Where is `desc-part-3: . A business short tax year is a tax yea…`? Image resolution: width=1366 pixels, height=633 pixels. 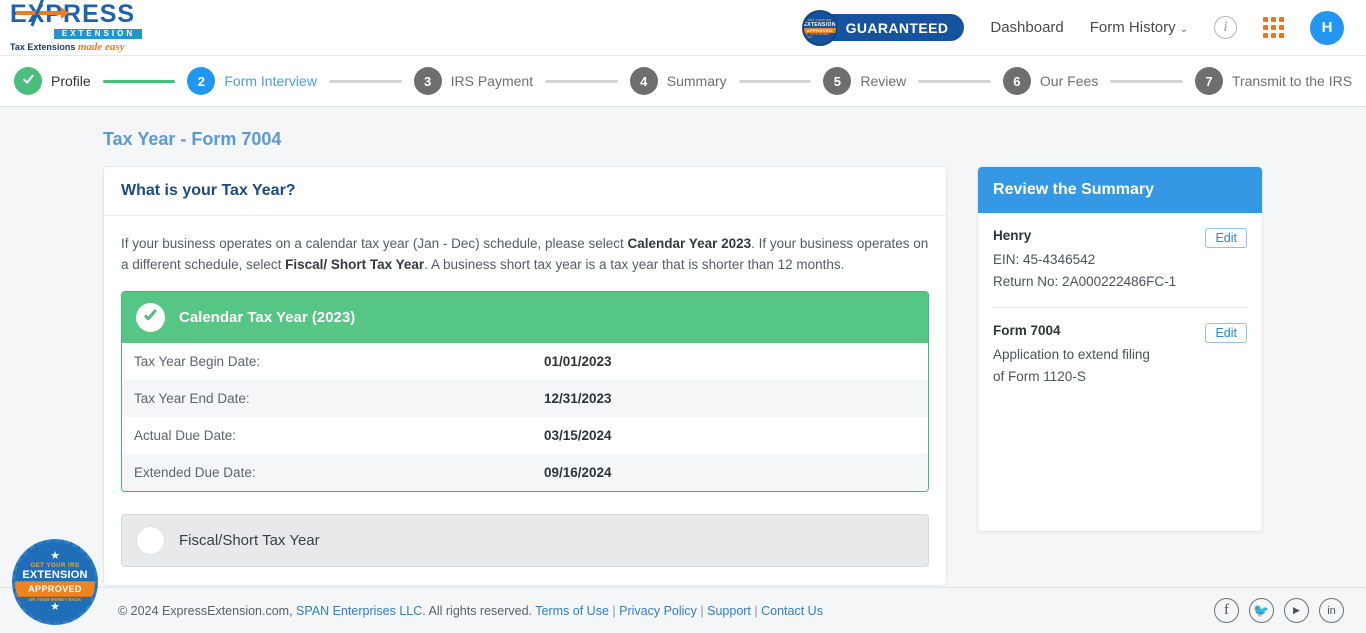 desc-part-3: . A business short tax year is a tax yea… is located at coordinates (634, 264).